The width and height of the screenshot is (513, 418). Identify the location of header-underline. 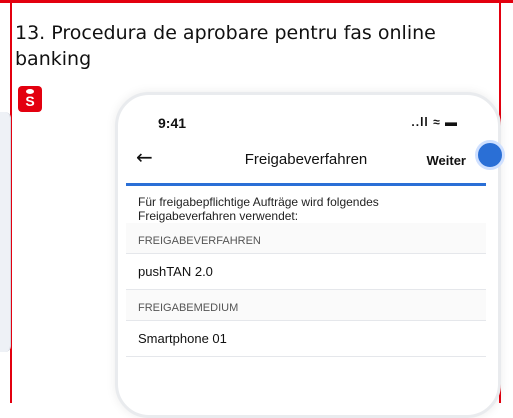
(306, 184).